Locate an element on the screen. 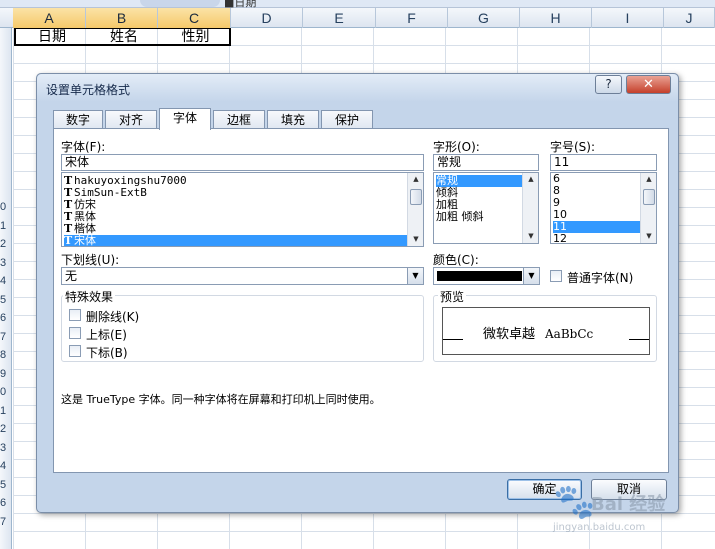  selected-cell-range: 日期 姓名 性别 is located at coordinates (122, 37).